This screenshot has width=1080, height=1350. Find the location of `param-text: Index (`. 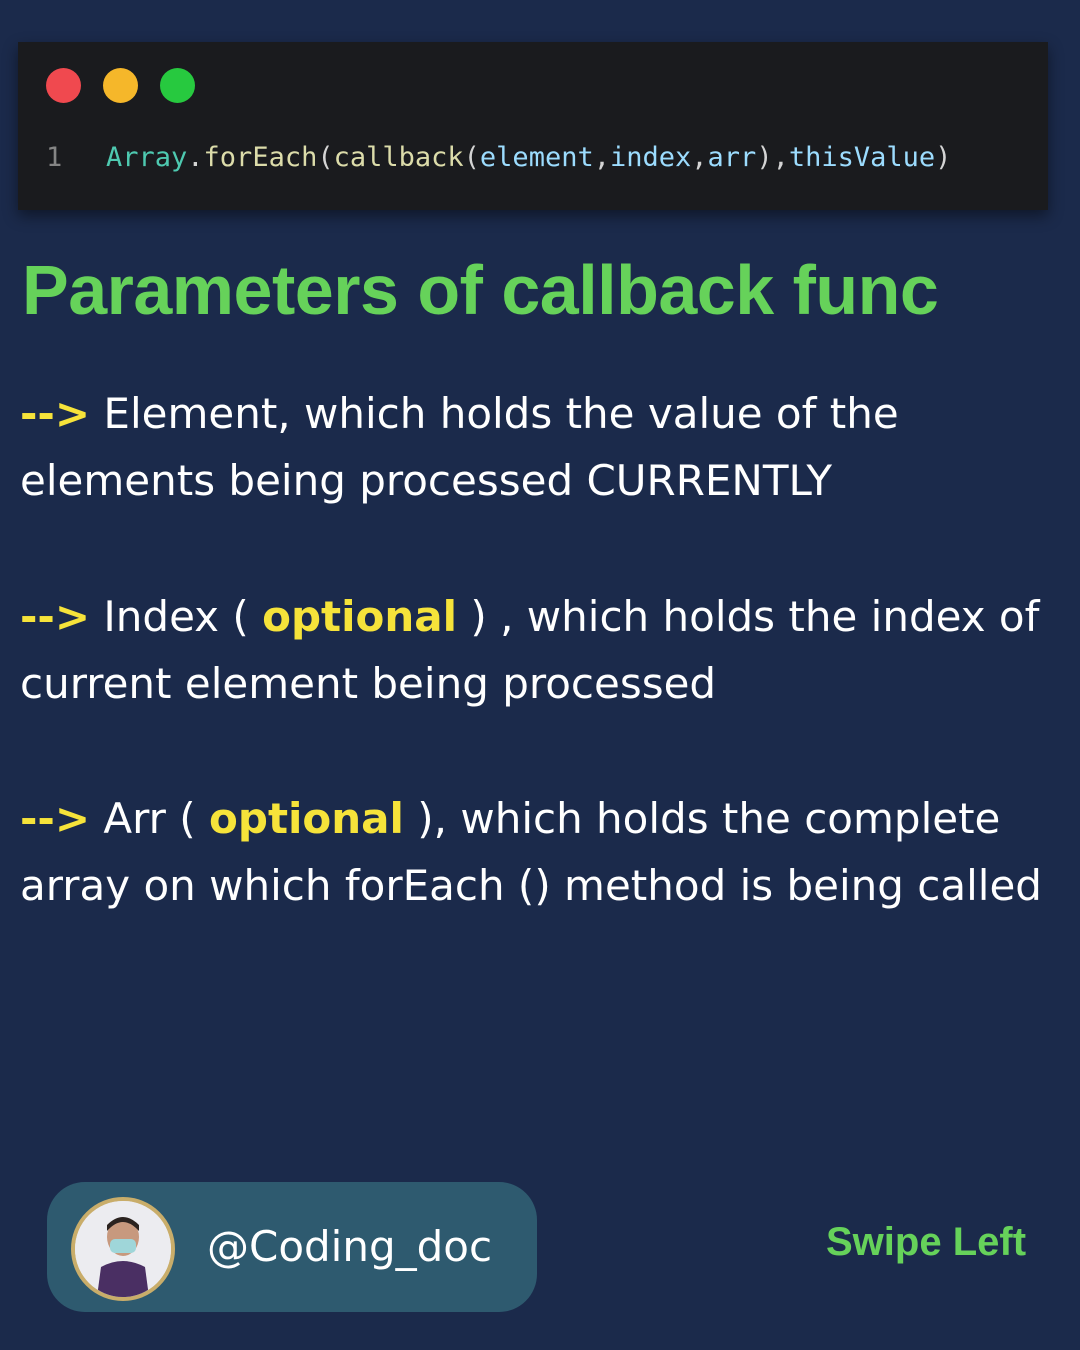

param-text: Index ( is located at coordinates (176, 616).